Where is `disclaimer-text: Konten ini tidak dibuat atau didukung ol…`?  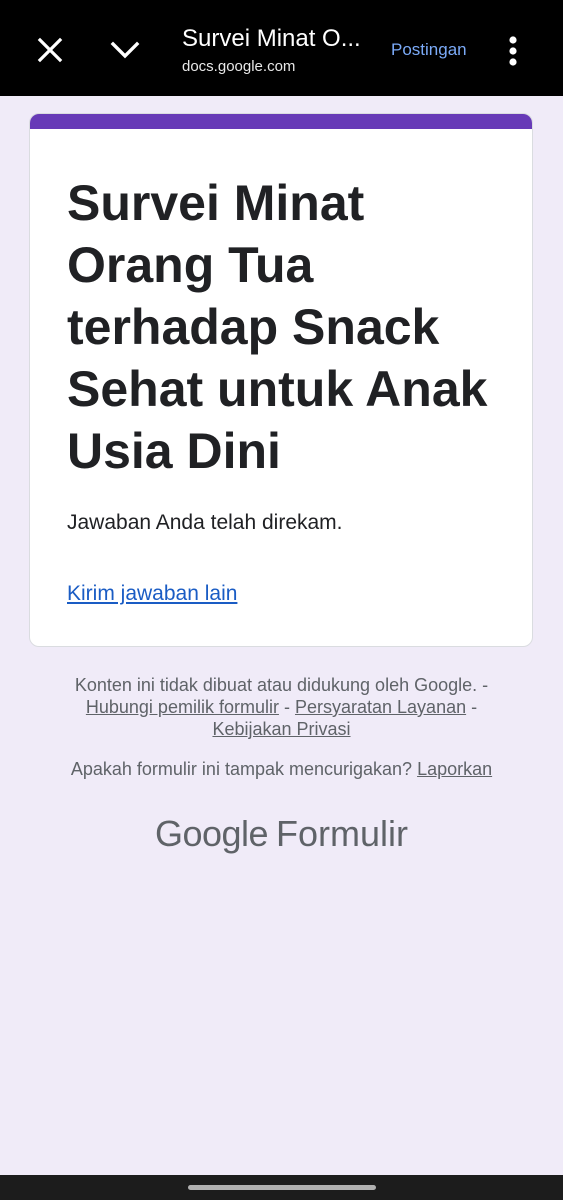
disclaimer-text: Konten ini tidak dibuat atau didukung ol… is located at coordinates (276, 685).